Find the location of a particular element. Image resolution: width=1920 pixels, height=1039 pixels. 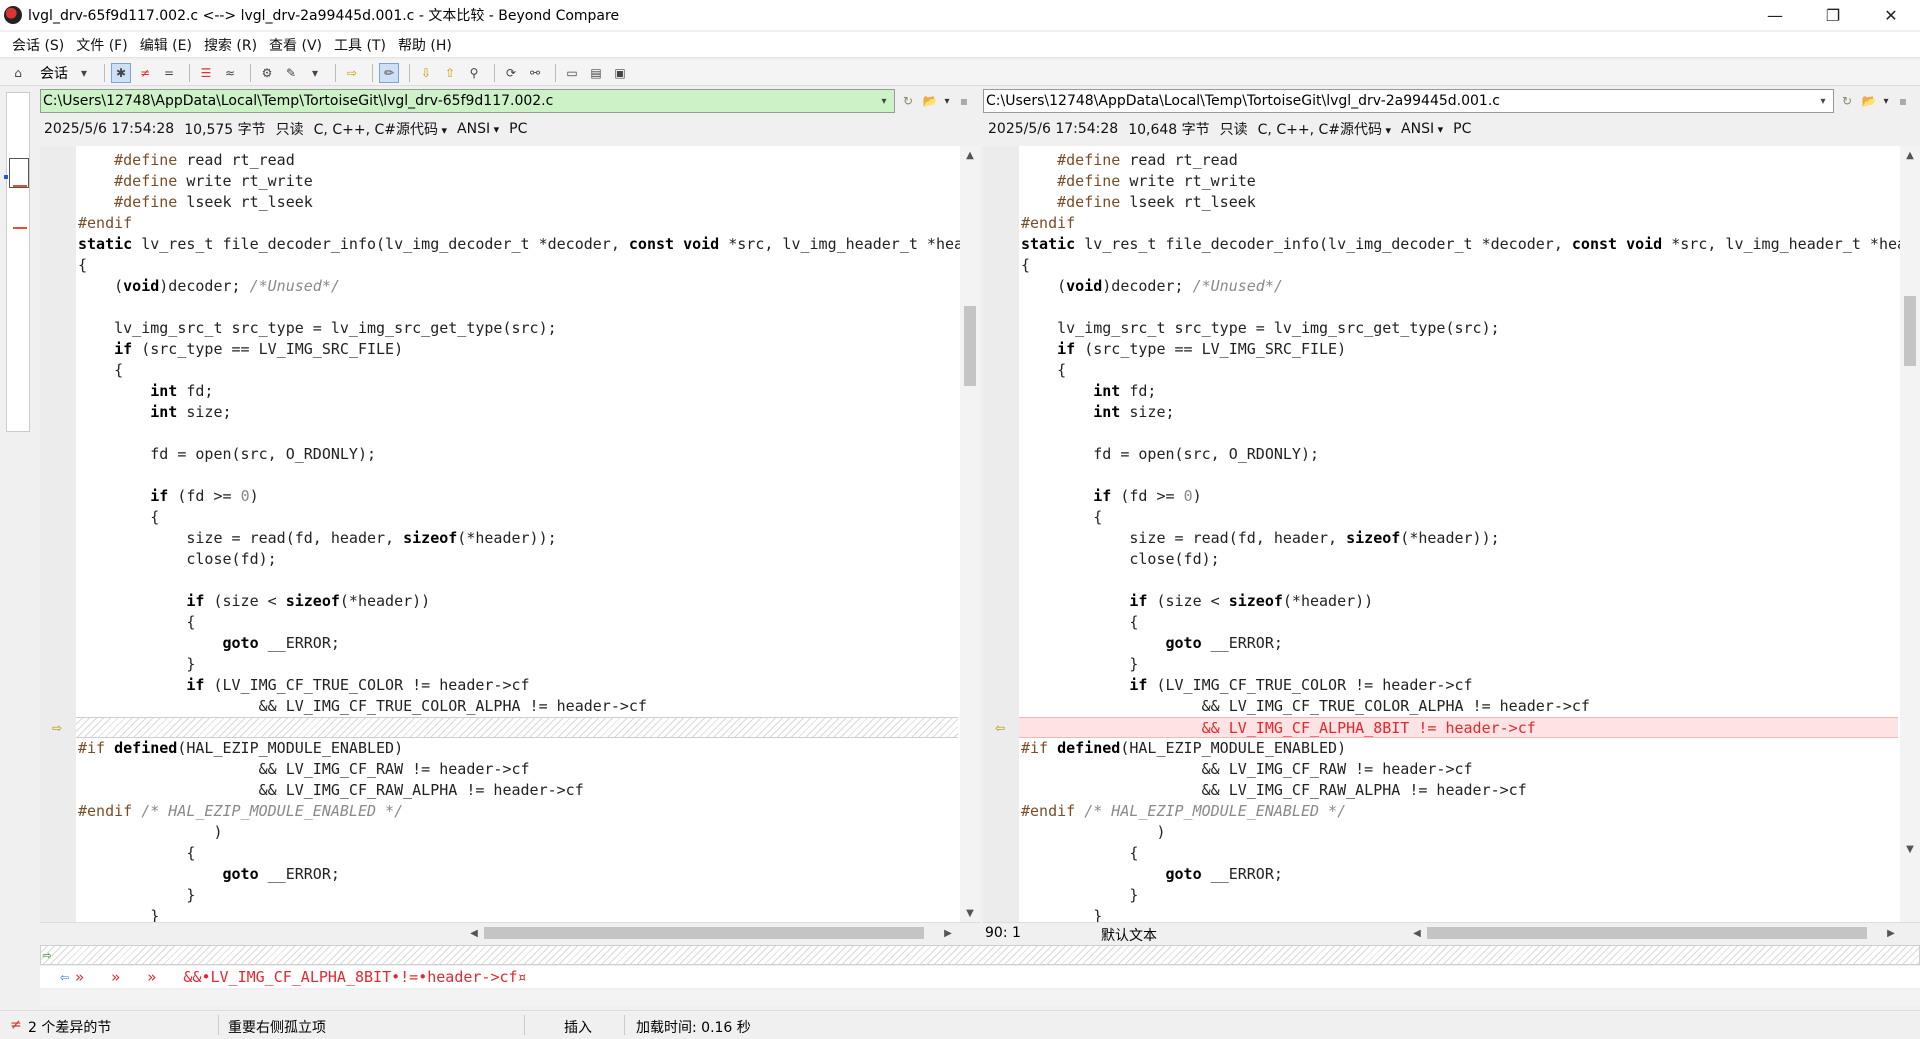

missing-line-placeholder is located at coordinates (517, 727).